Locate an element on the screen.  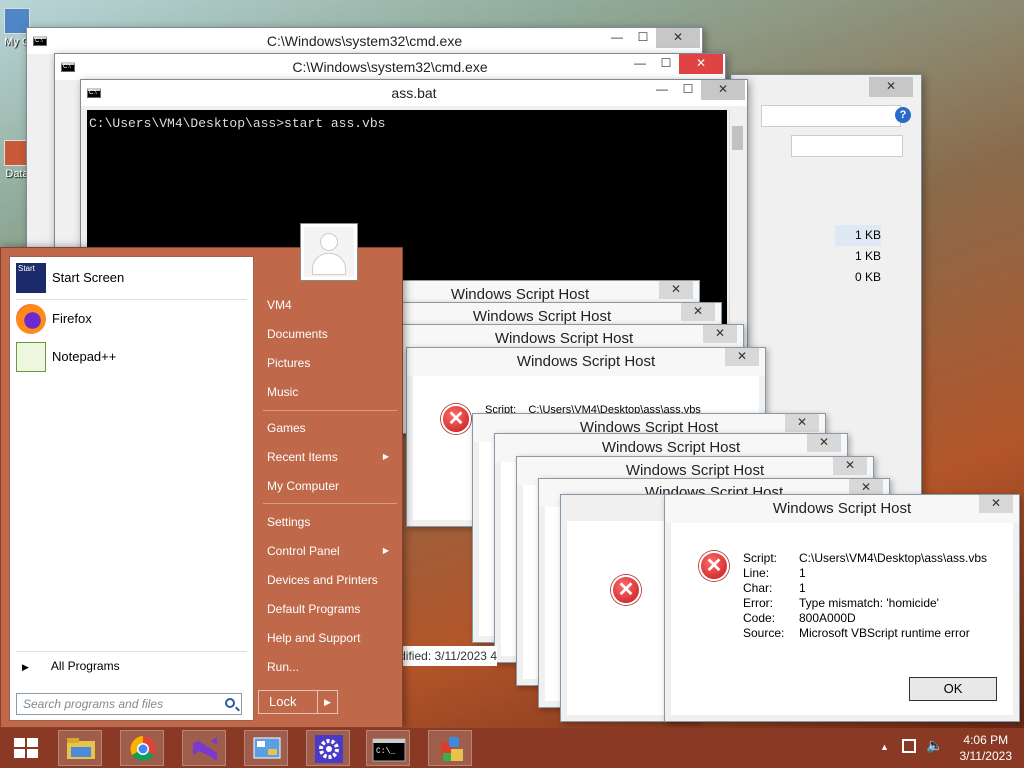
start-button is located at coordinates (26, 748).